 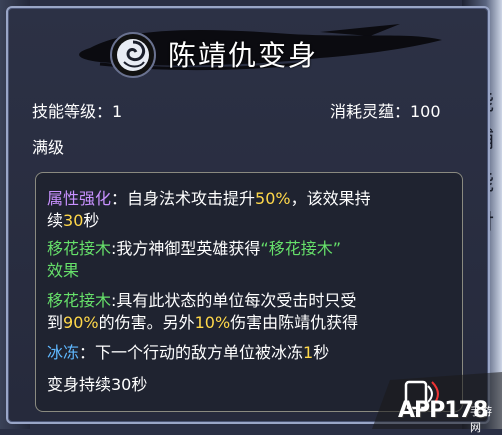 I want to click on effect-highlight: “移花接木”, so click(x=301, y=248).